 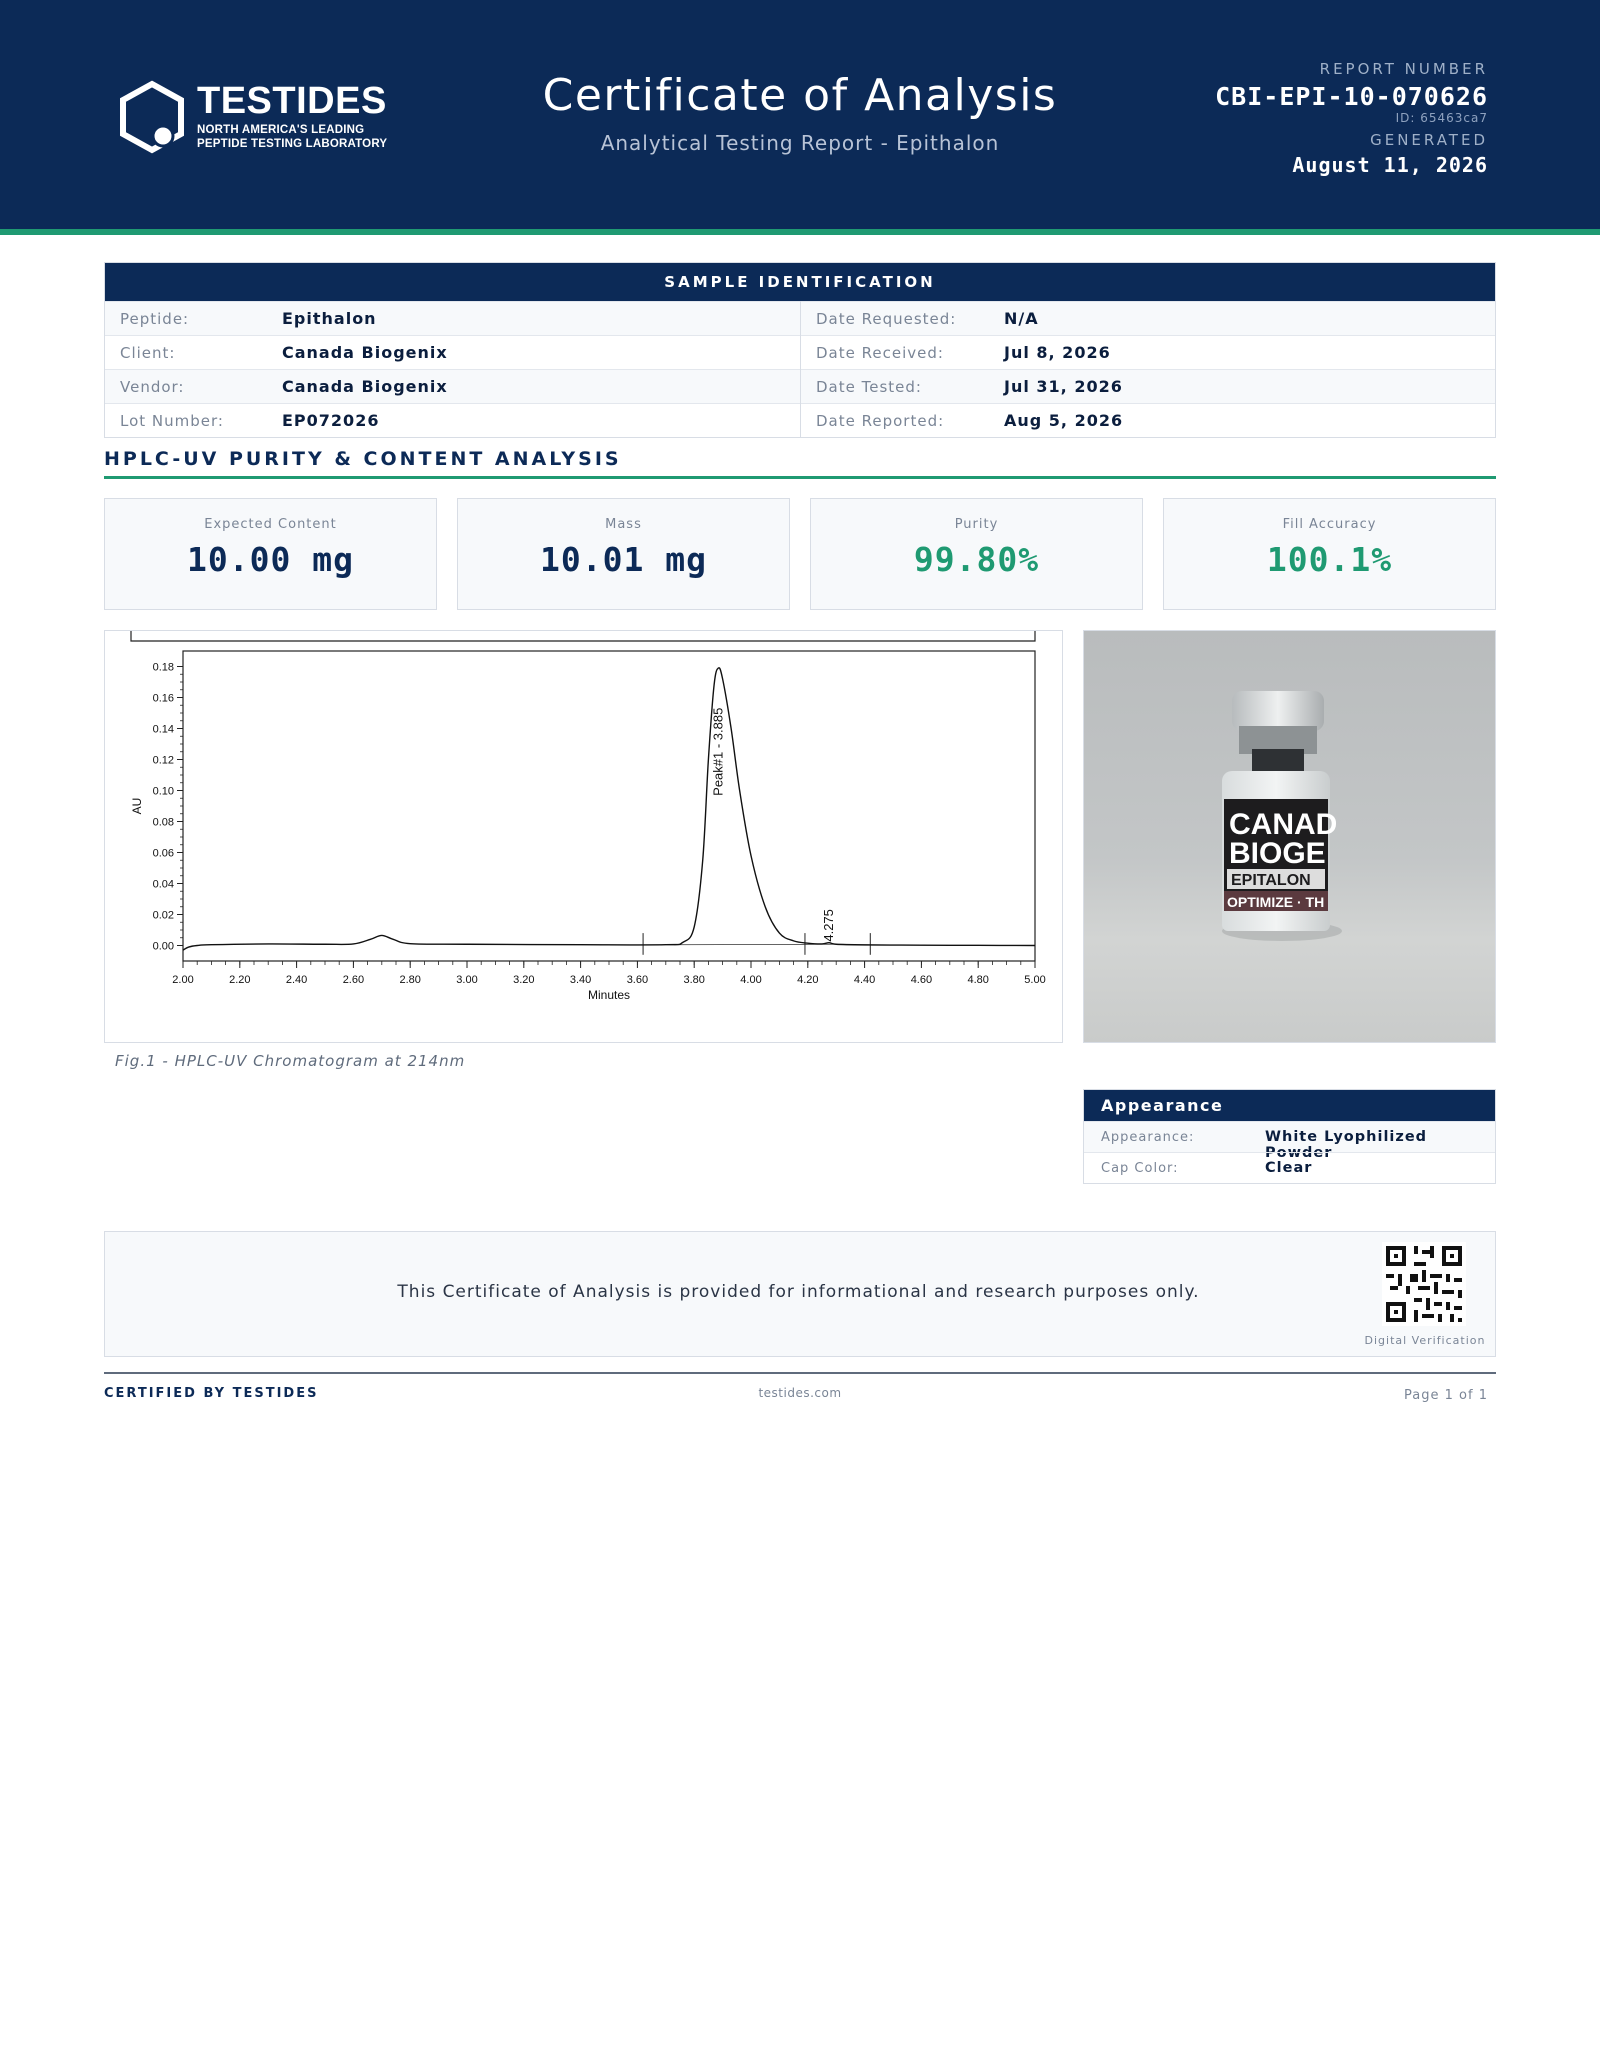 I want to click on x-tick-label: 2.60, so click(x=353, y=980).